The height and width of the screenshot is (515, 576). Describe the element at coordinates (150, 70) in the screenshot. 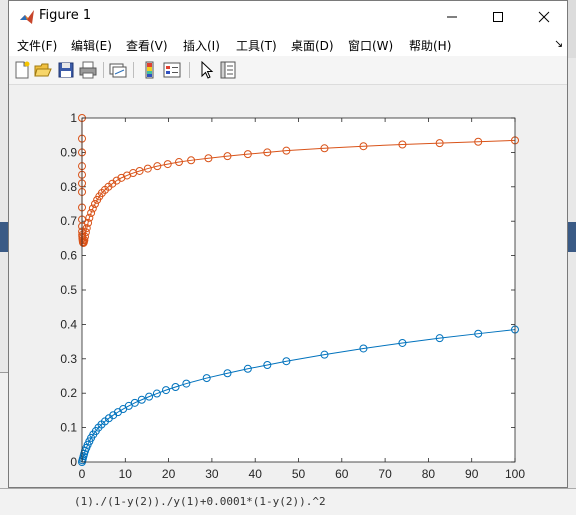

I see `colorbar-icon` at that location.